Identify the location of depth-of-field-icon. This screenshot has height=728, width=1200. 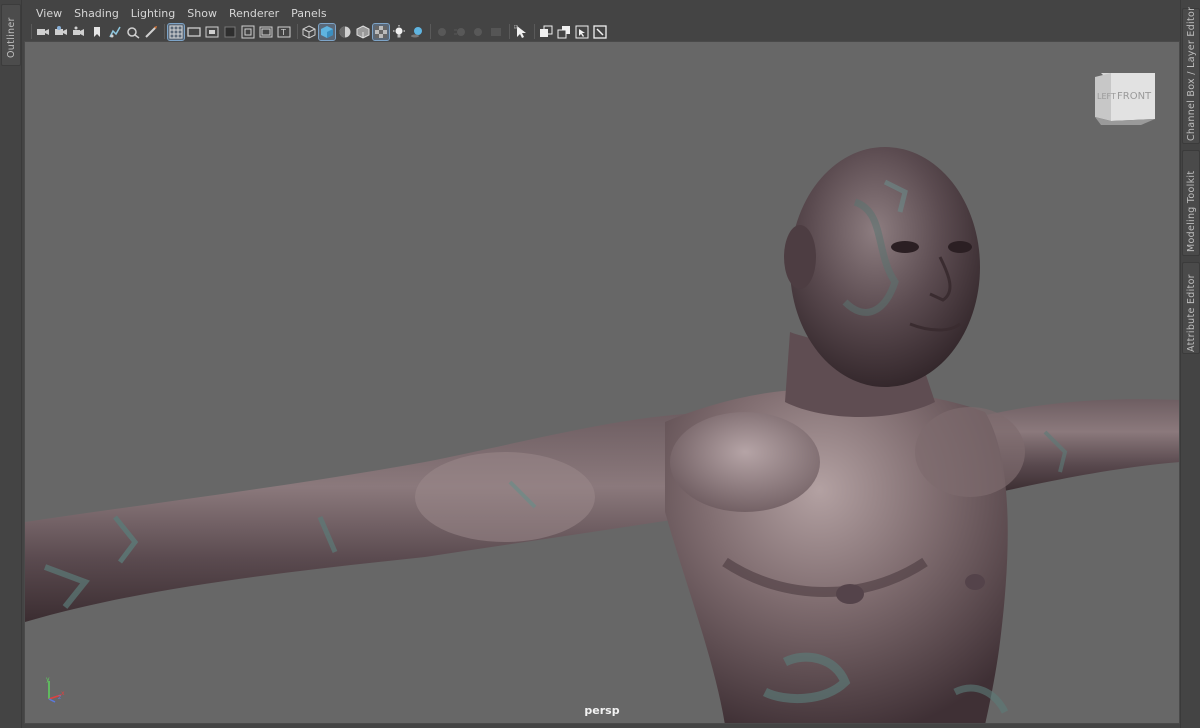
(496, 32).